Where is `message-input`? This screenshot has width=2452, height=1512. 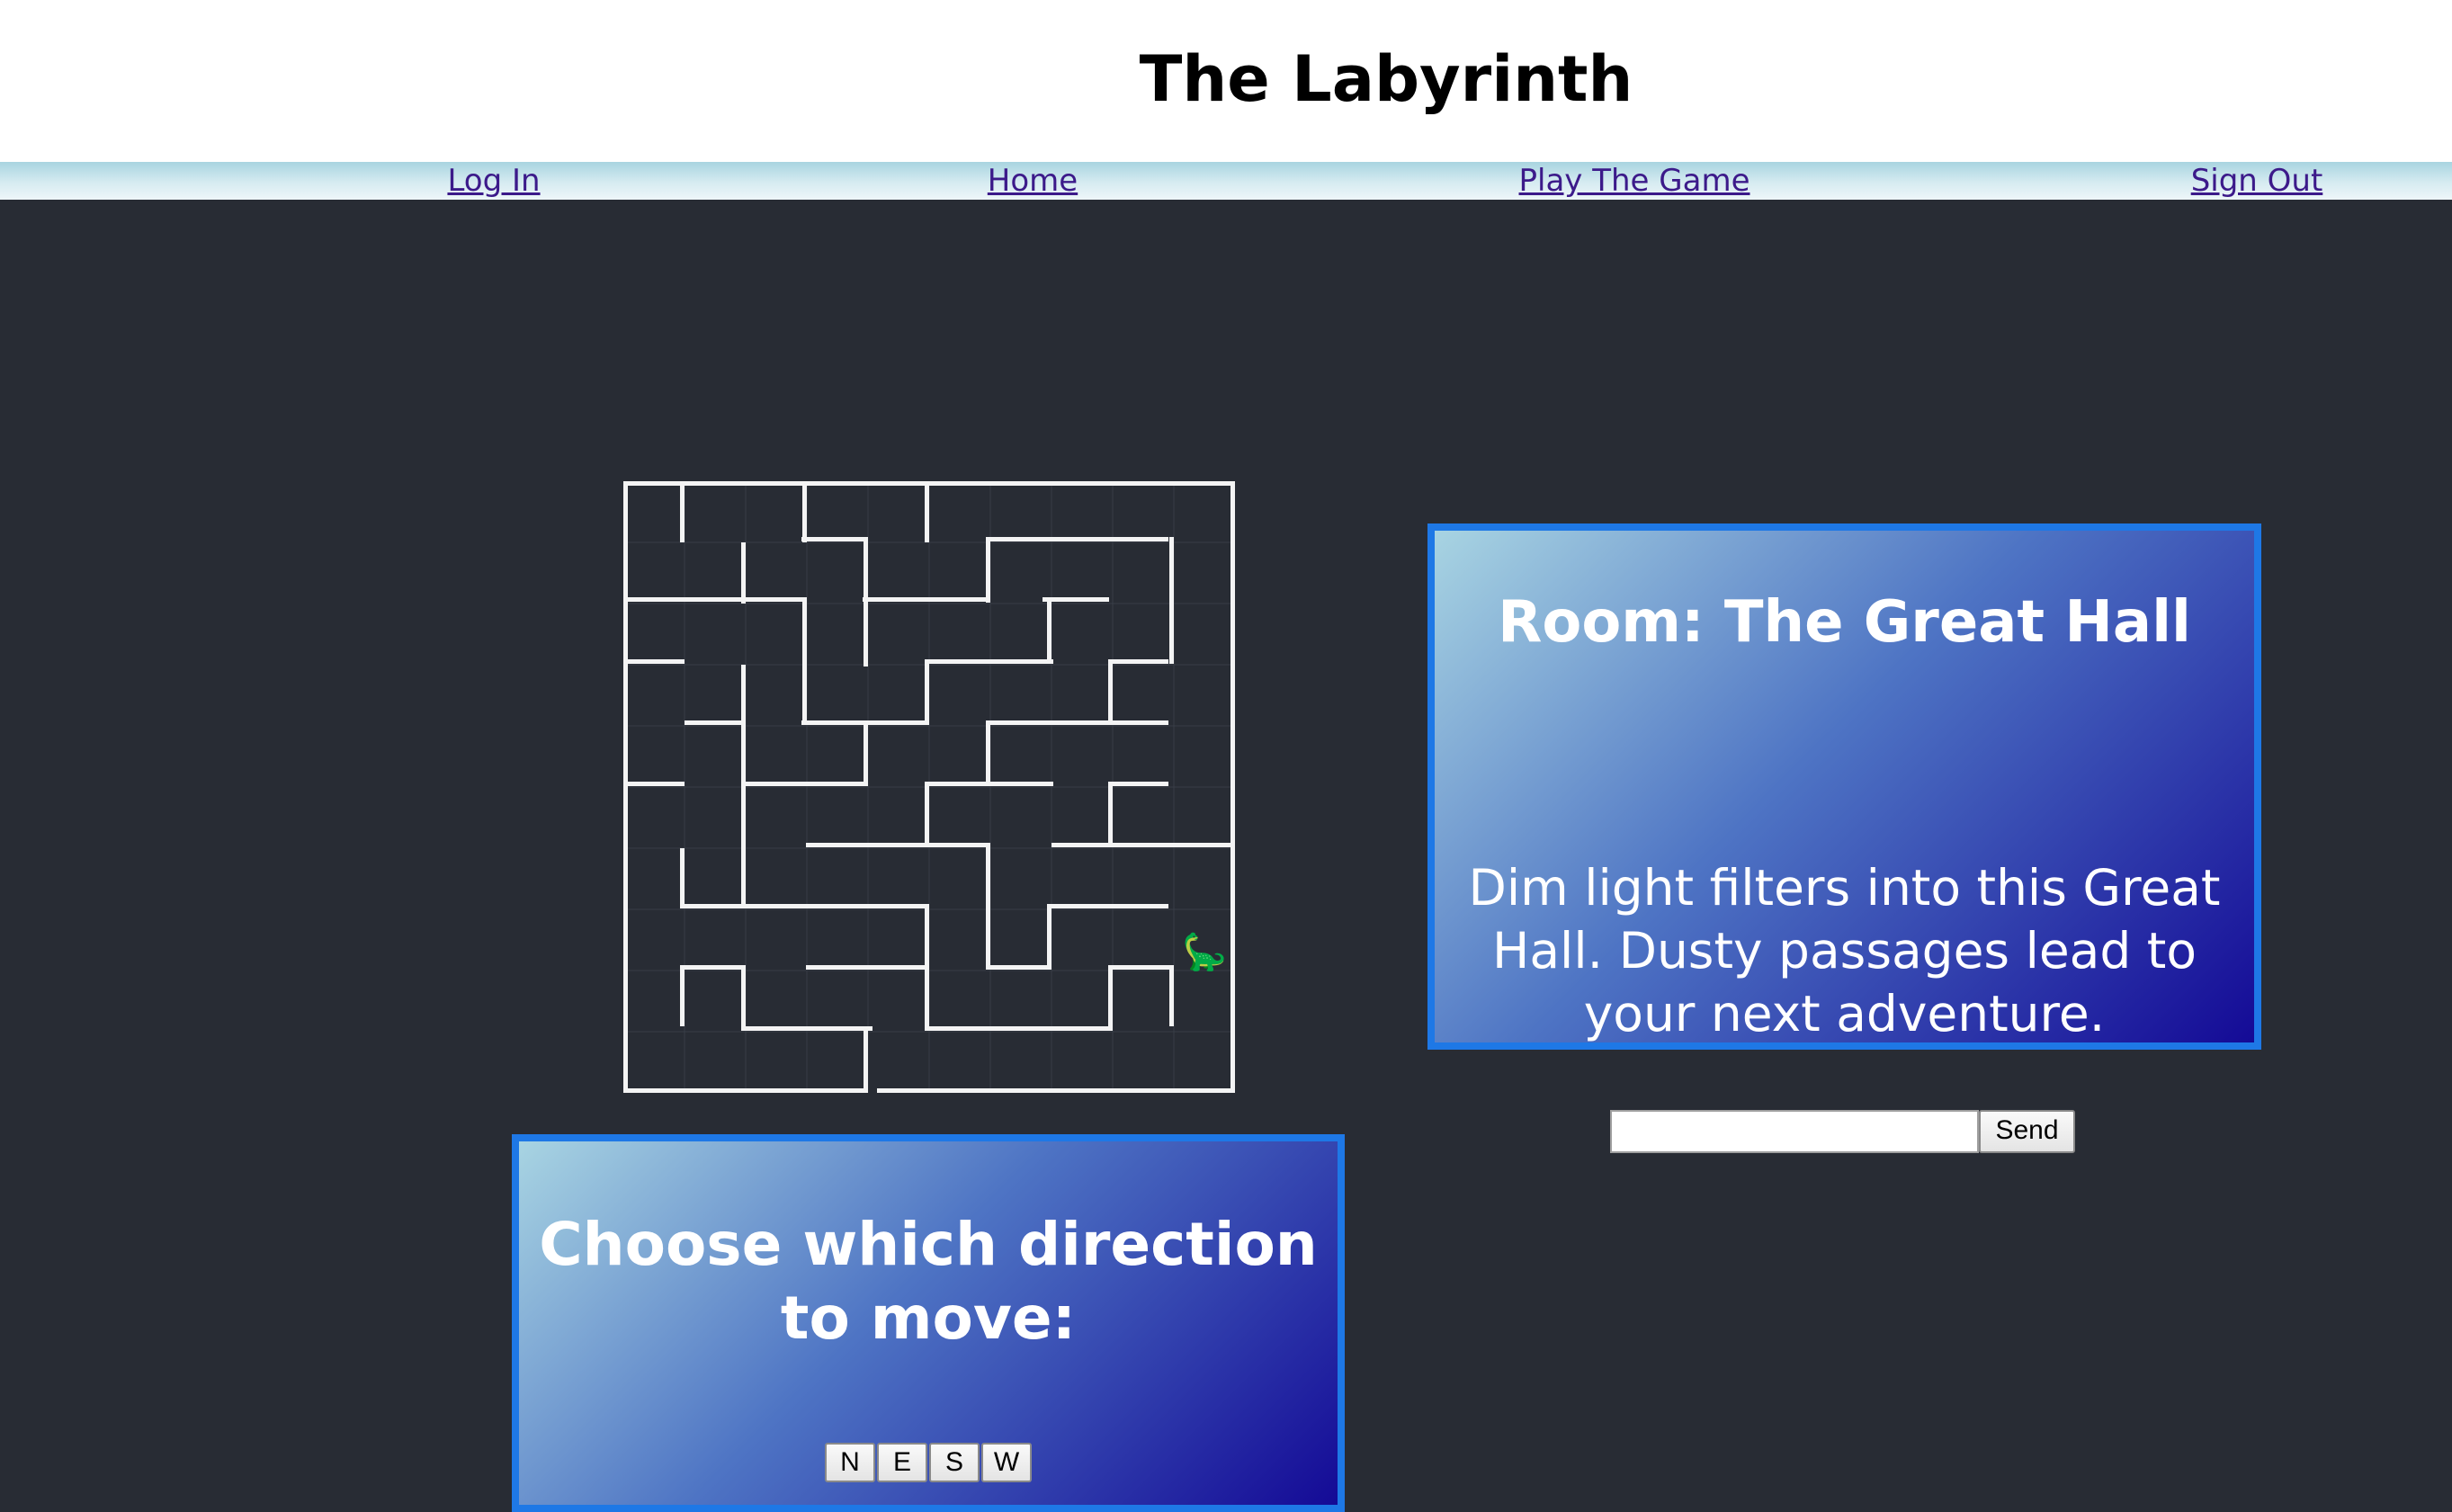
message-input is located at coordinates (1794, 1131).